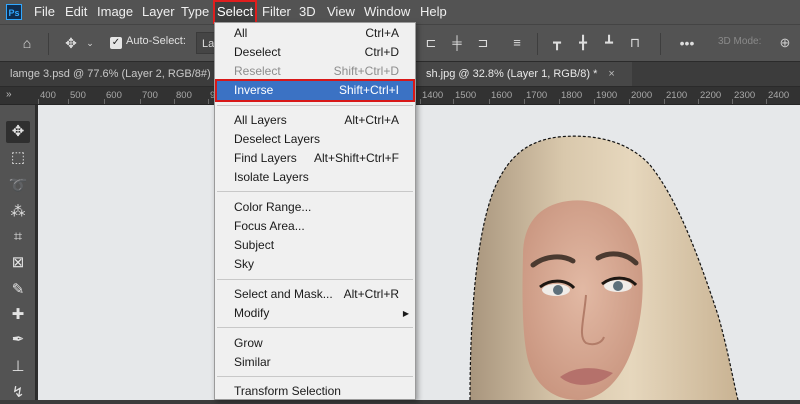 This screenshot has width=800, height=404. What do you see at coordinates (483, 43) in the screenshot?
I see `align-right-icon: ⊐` at bounding box center [483, 43].